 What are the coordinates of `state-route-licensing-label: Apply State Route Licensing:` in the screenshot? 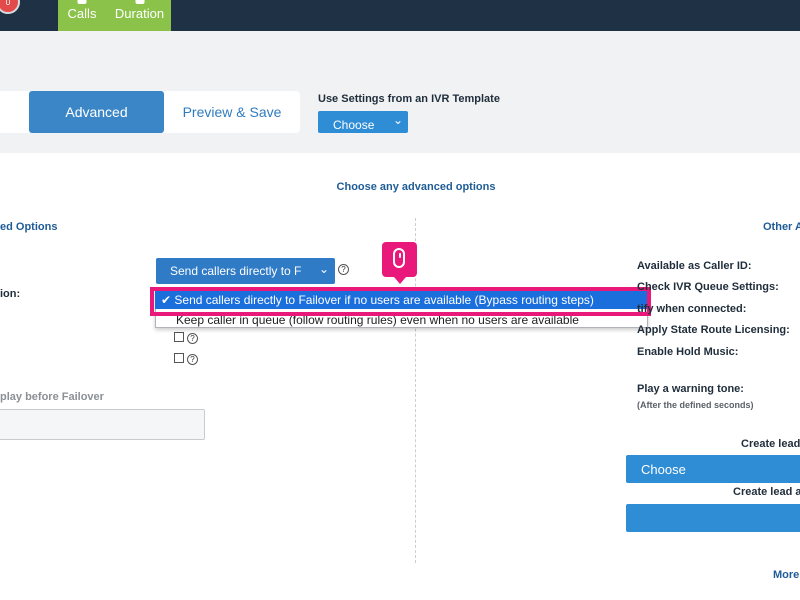 It's located at (713, 330).